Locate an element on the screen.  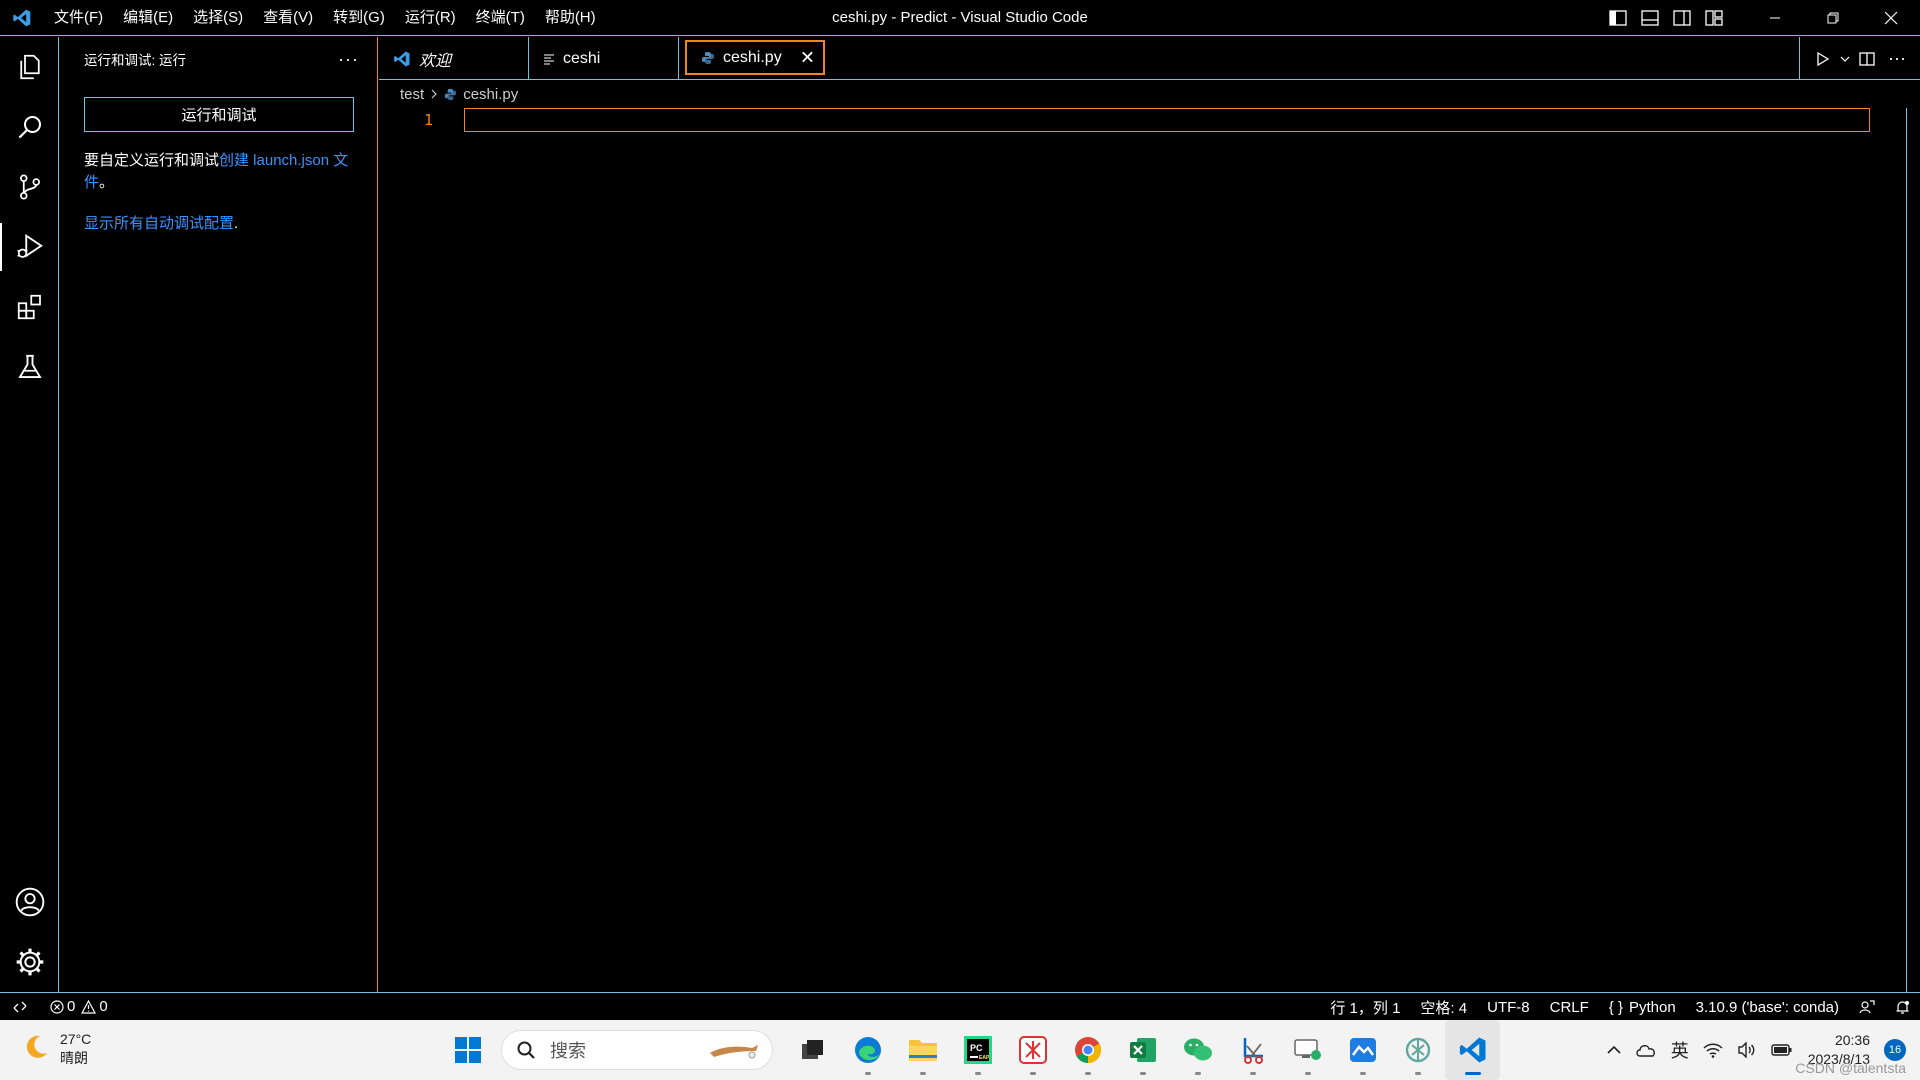
menu-edit: 编辑(E) is located at coordinates (148, 18).